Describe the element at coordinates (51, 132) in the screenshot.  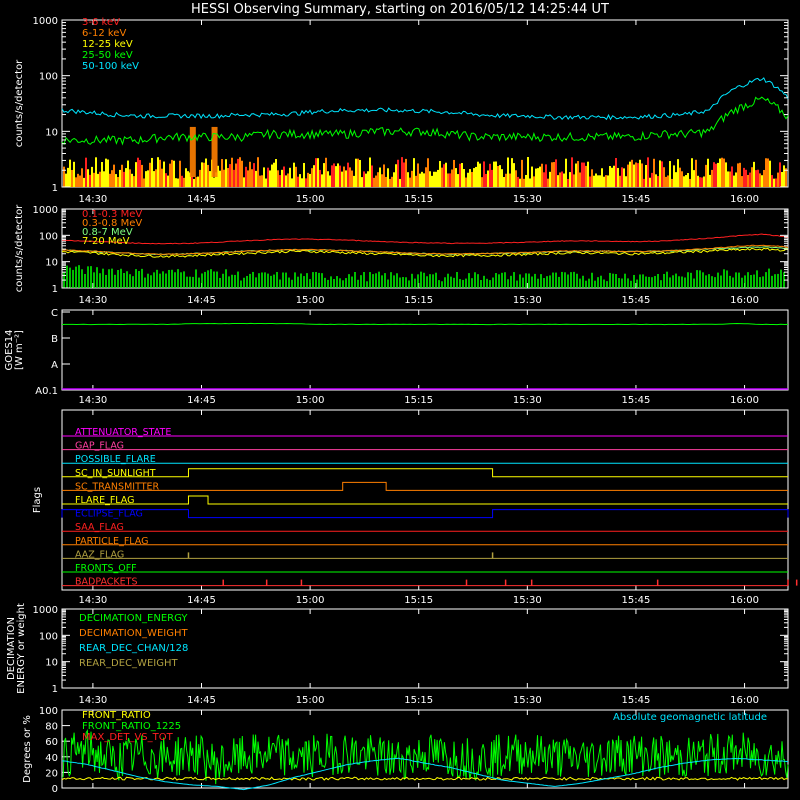
I see `y-tick-label: 10` at that location.